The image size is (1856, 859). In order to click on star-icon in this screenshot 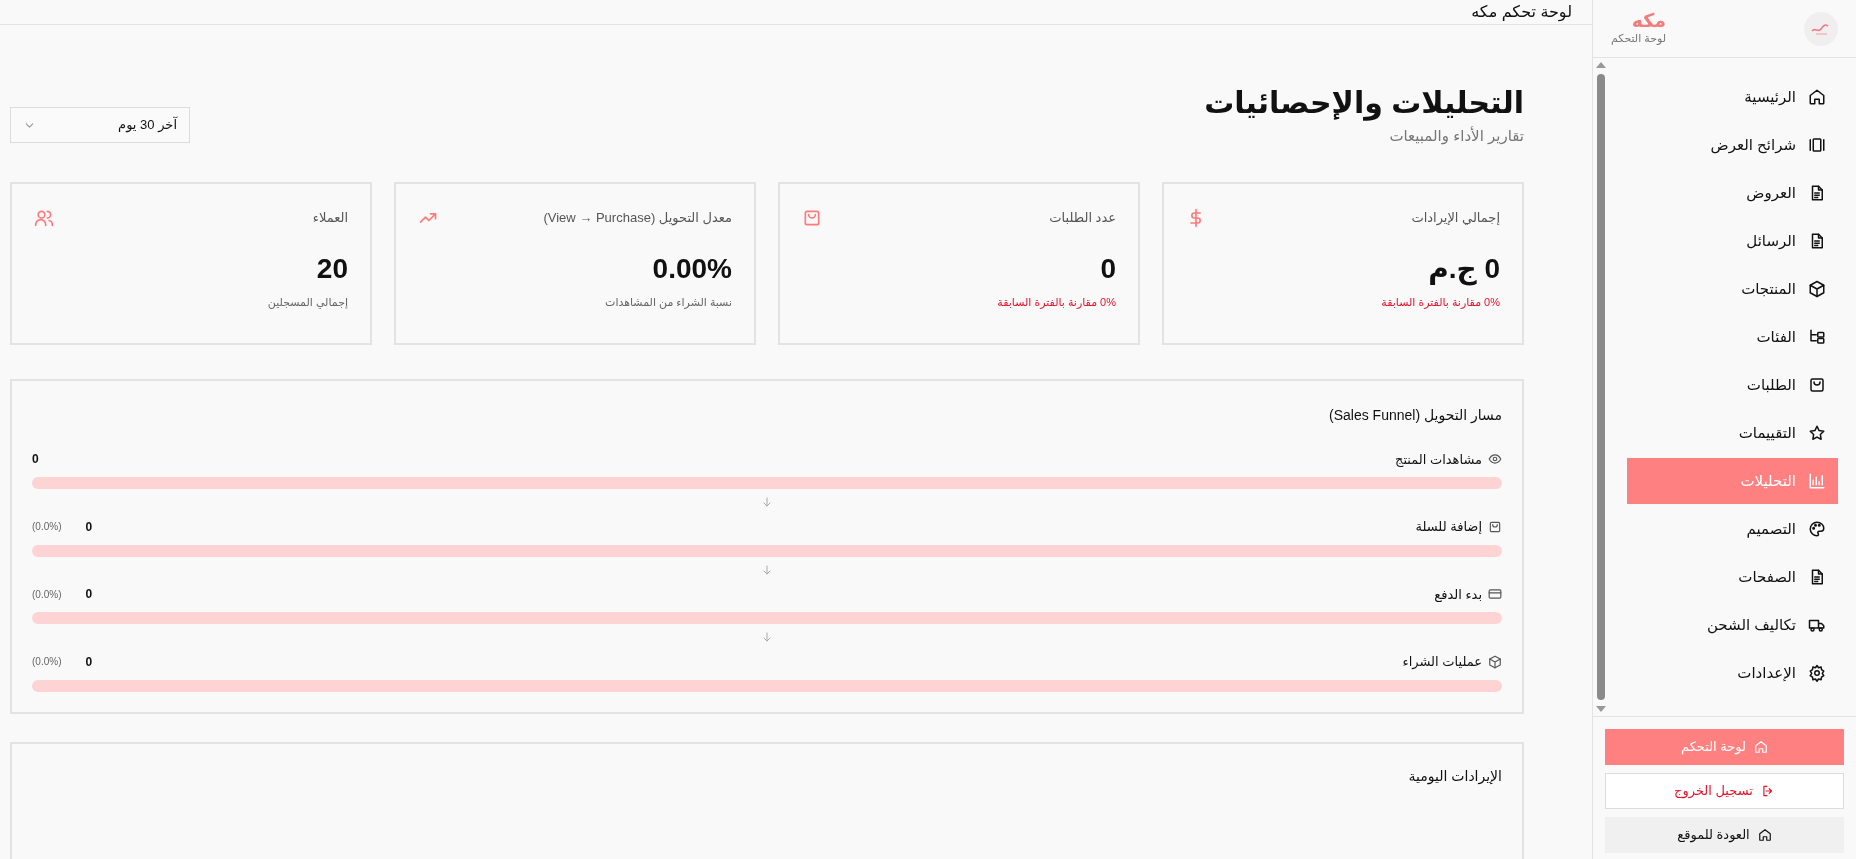, I will do `click(1817, 433)`.